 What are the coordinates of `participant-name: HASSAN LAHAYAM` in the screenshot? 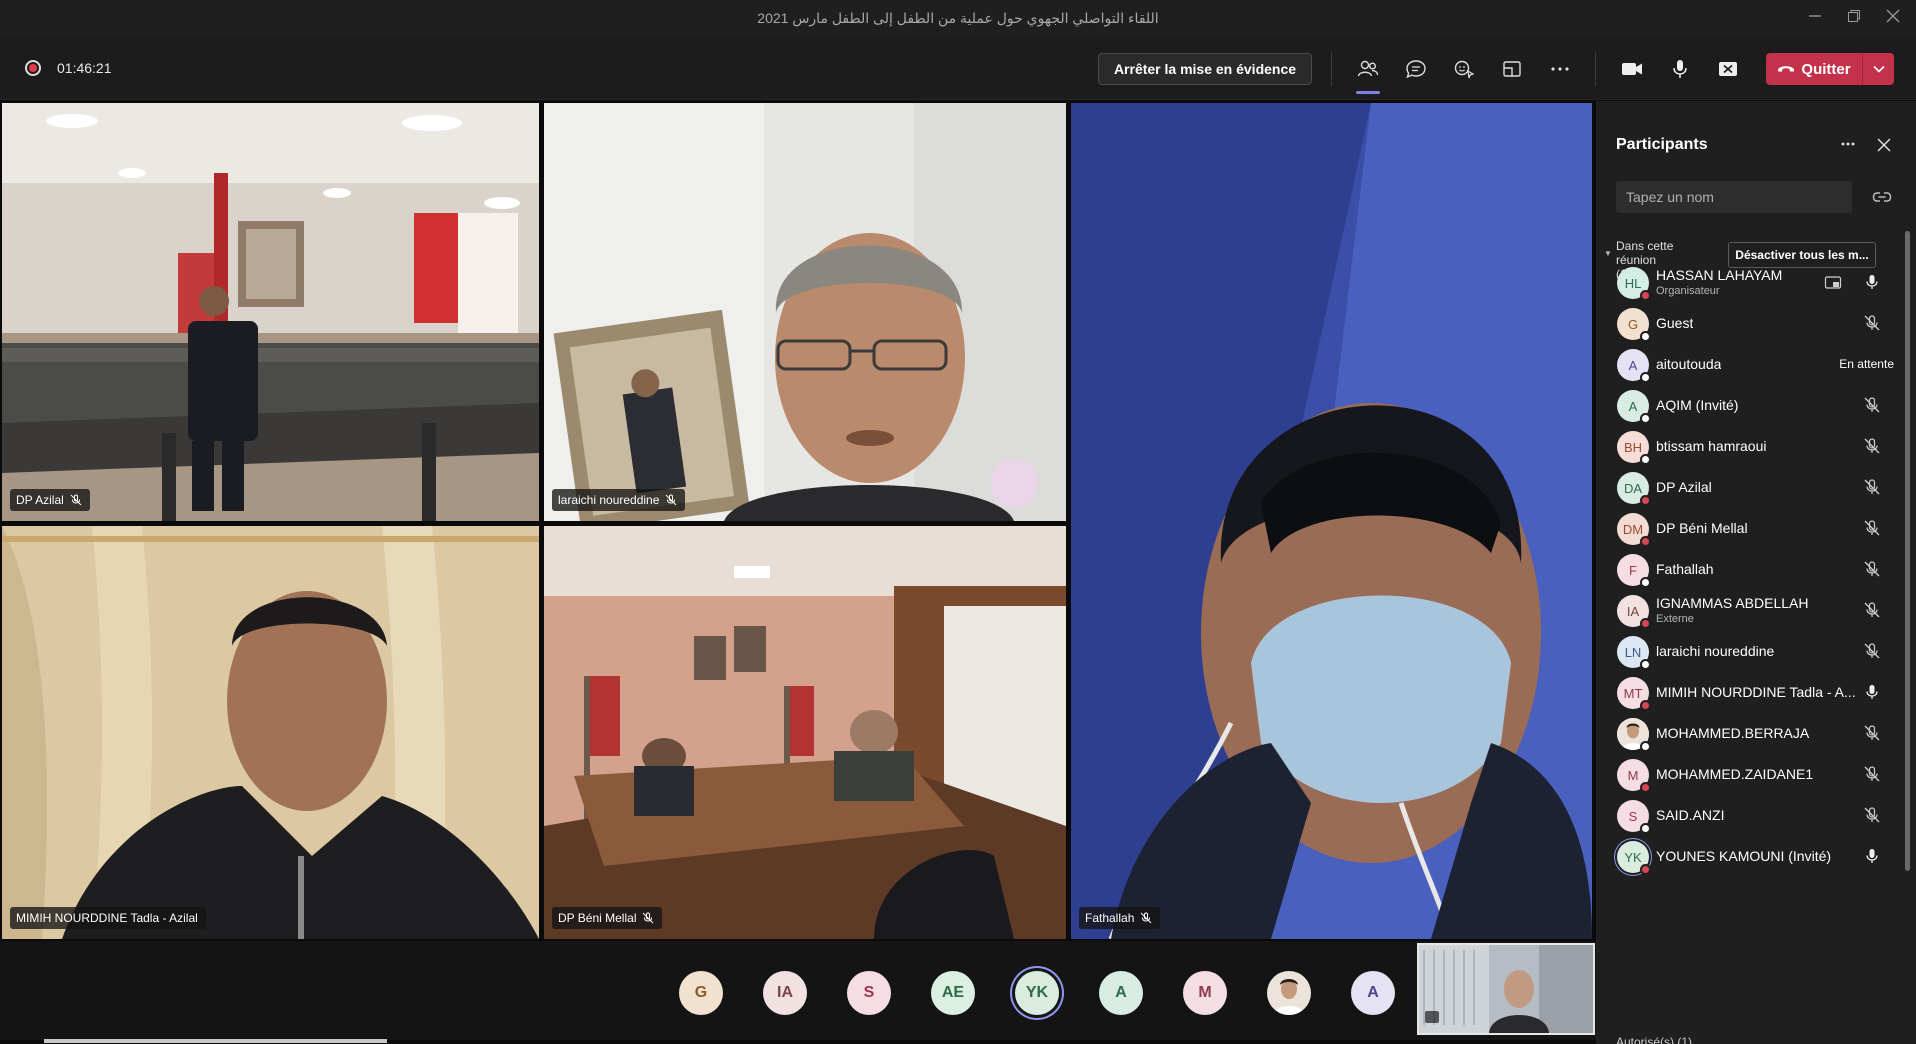 It's located at (1719, 275).